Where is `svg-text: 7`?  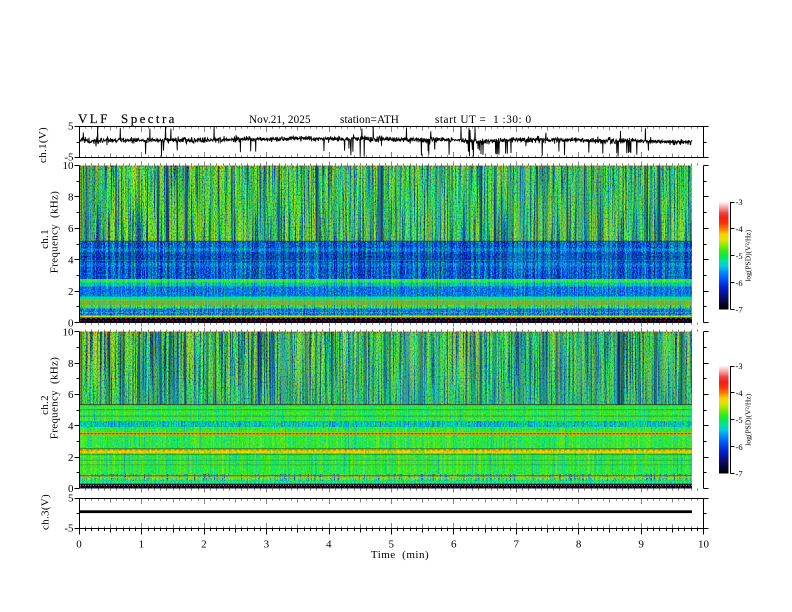
svg-text: 7 is located at coordinates (516, 545).